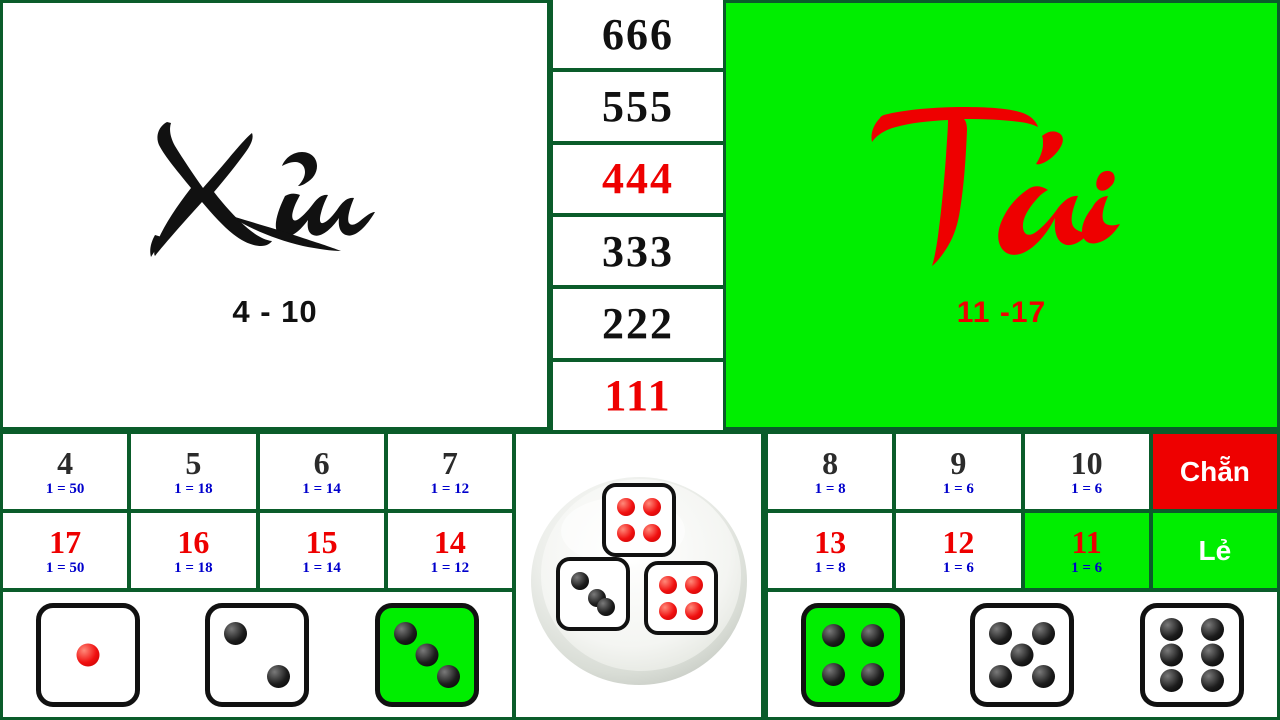 This screenshot has height=720, width=1280. What do you see at coordinates (1214, 550) in the screenshot?
I see `bet-cell-odd: Lẻ` at bounding box center [1214, 550].